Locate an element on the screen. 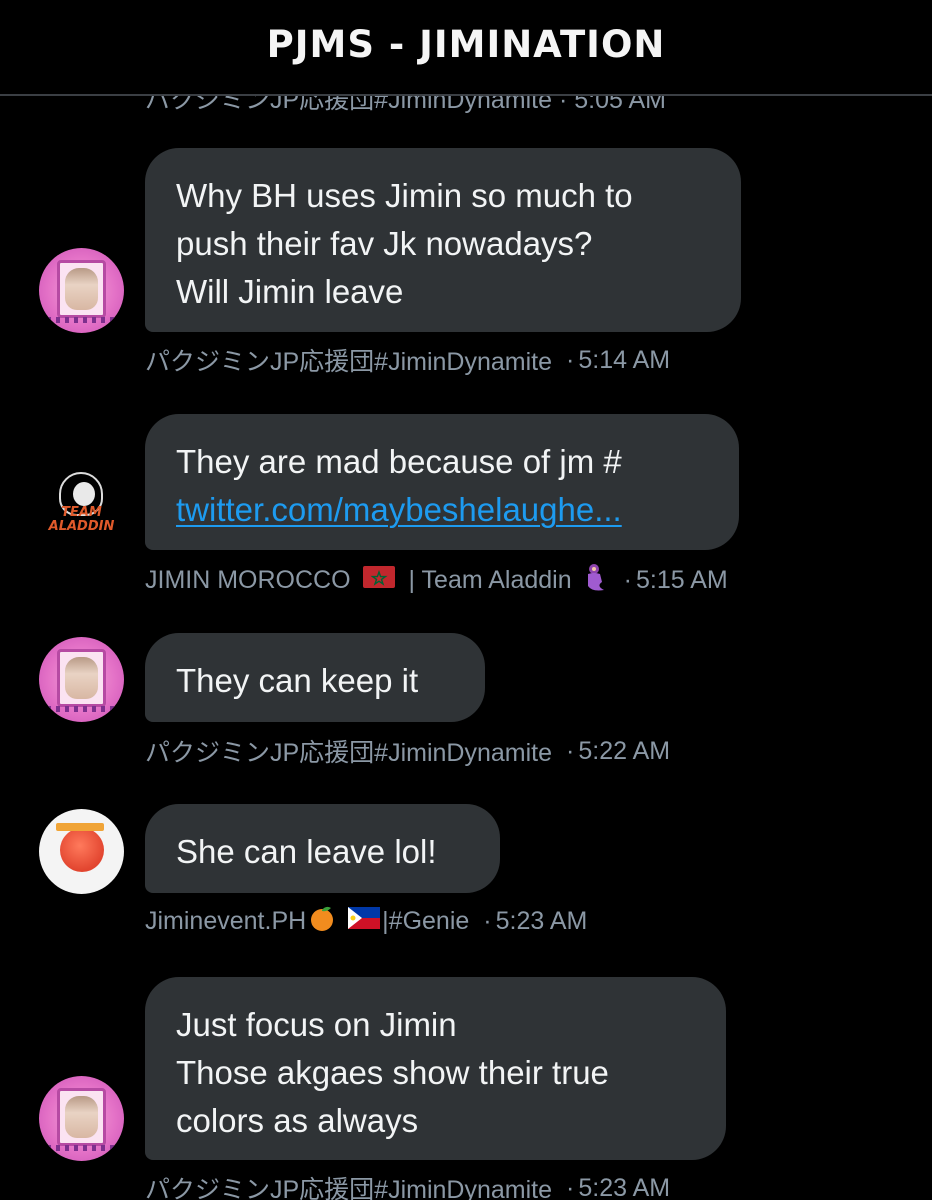 This screenshot has width=932, height=1200. message-meta: パクジミンJP応援団#JiminDynamite · 5:23 AM is located at coordinates (407, 1185).